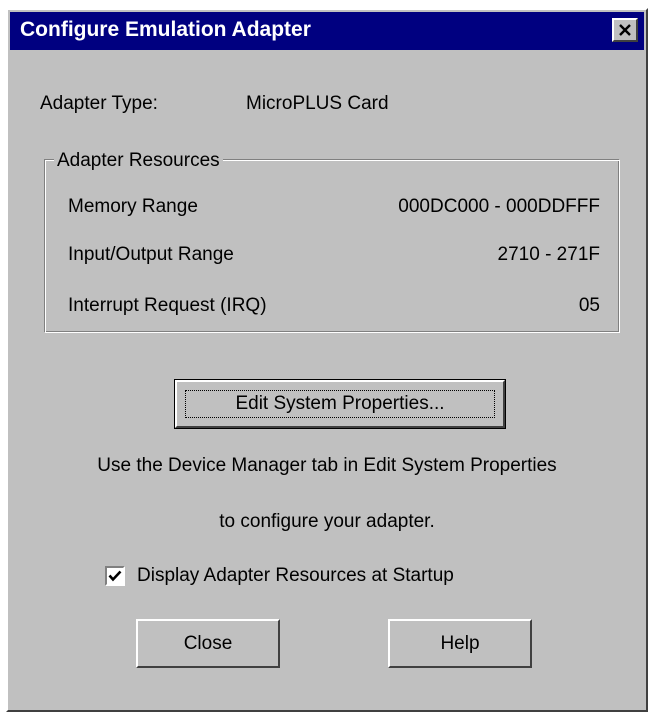  Describe the element at coordinates (499, 206) in the screenshot. I see `memory-range-value: 000DC000 - 000DDFFF` at that location.